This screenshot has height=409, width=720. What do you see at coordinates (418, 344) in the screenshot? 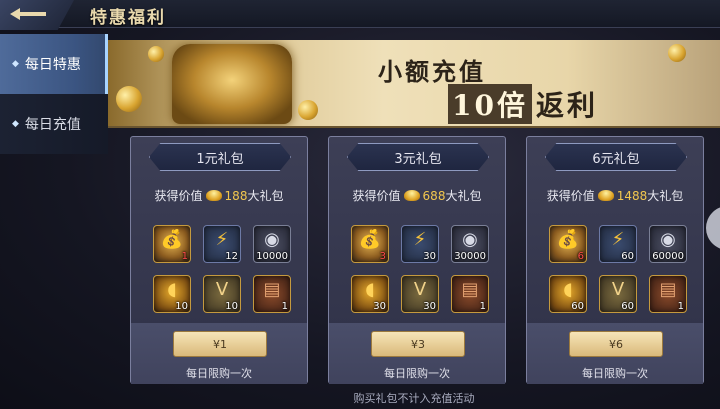
I see `buy-button: ¥3` at bounding box center [418, 344].